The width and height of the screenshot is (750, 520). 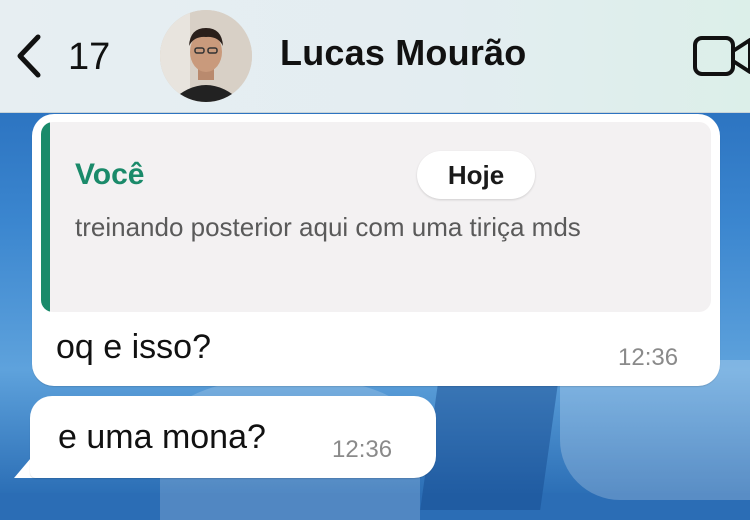 I want to click on date-label: Hoje, so click(x=476, y=175).